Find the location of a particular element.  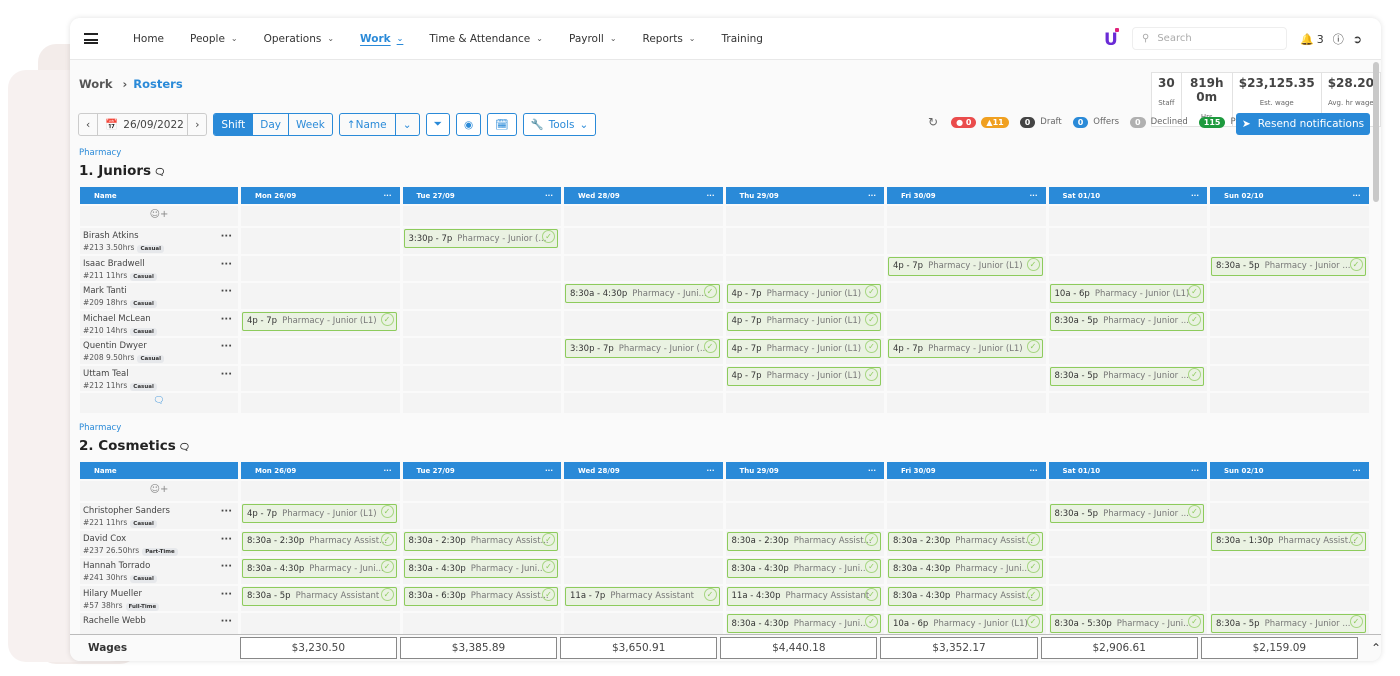

logo: U is located at coordinates (1111, 39).